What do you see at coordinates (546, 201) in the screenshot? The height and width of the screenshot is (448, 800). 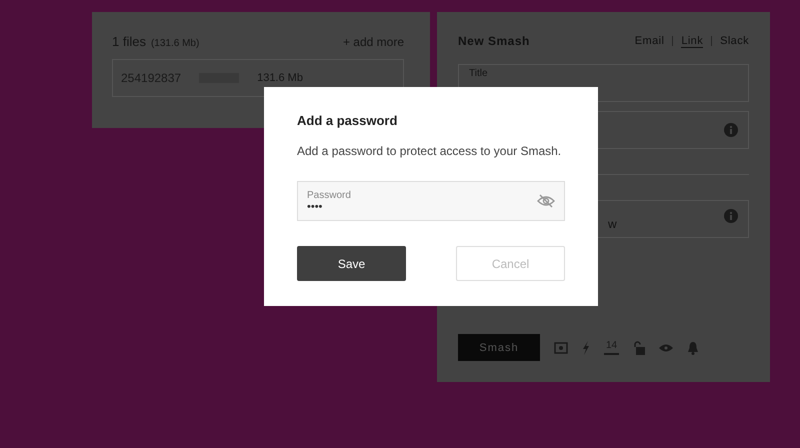 I see `eye-off-icon` at bounding box center [546, 201].